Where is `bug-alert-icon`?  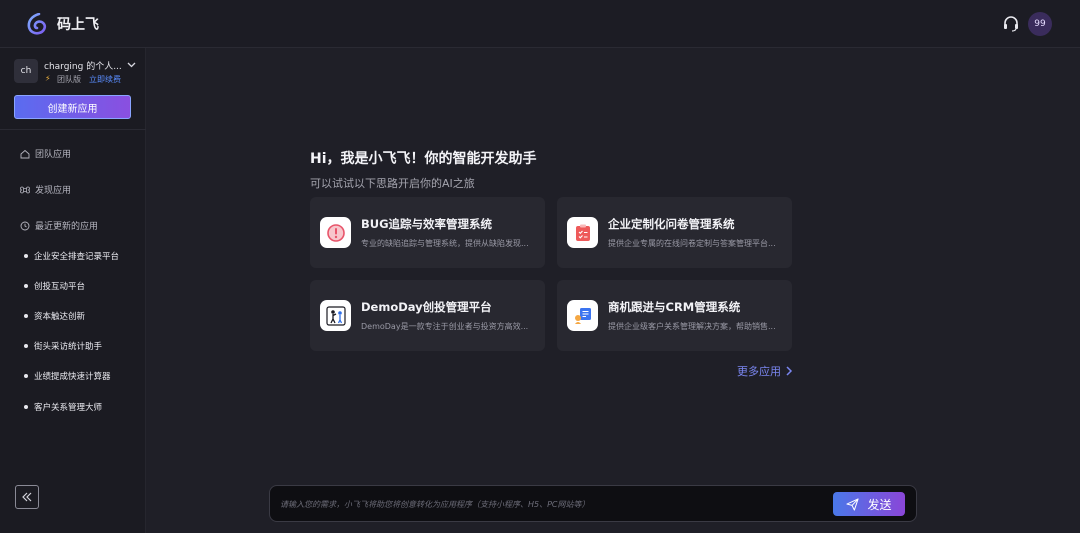 bug-alert-icon is located at coordinates (335, 232).